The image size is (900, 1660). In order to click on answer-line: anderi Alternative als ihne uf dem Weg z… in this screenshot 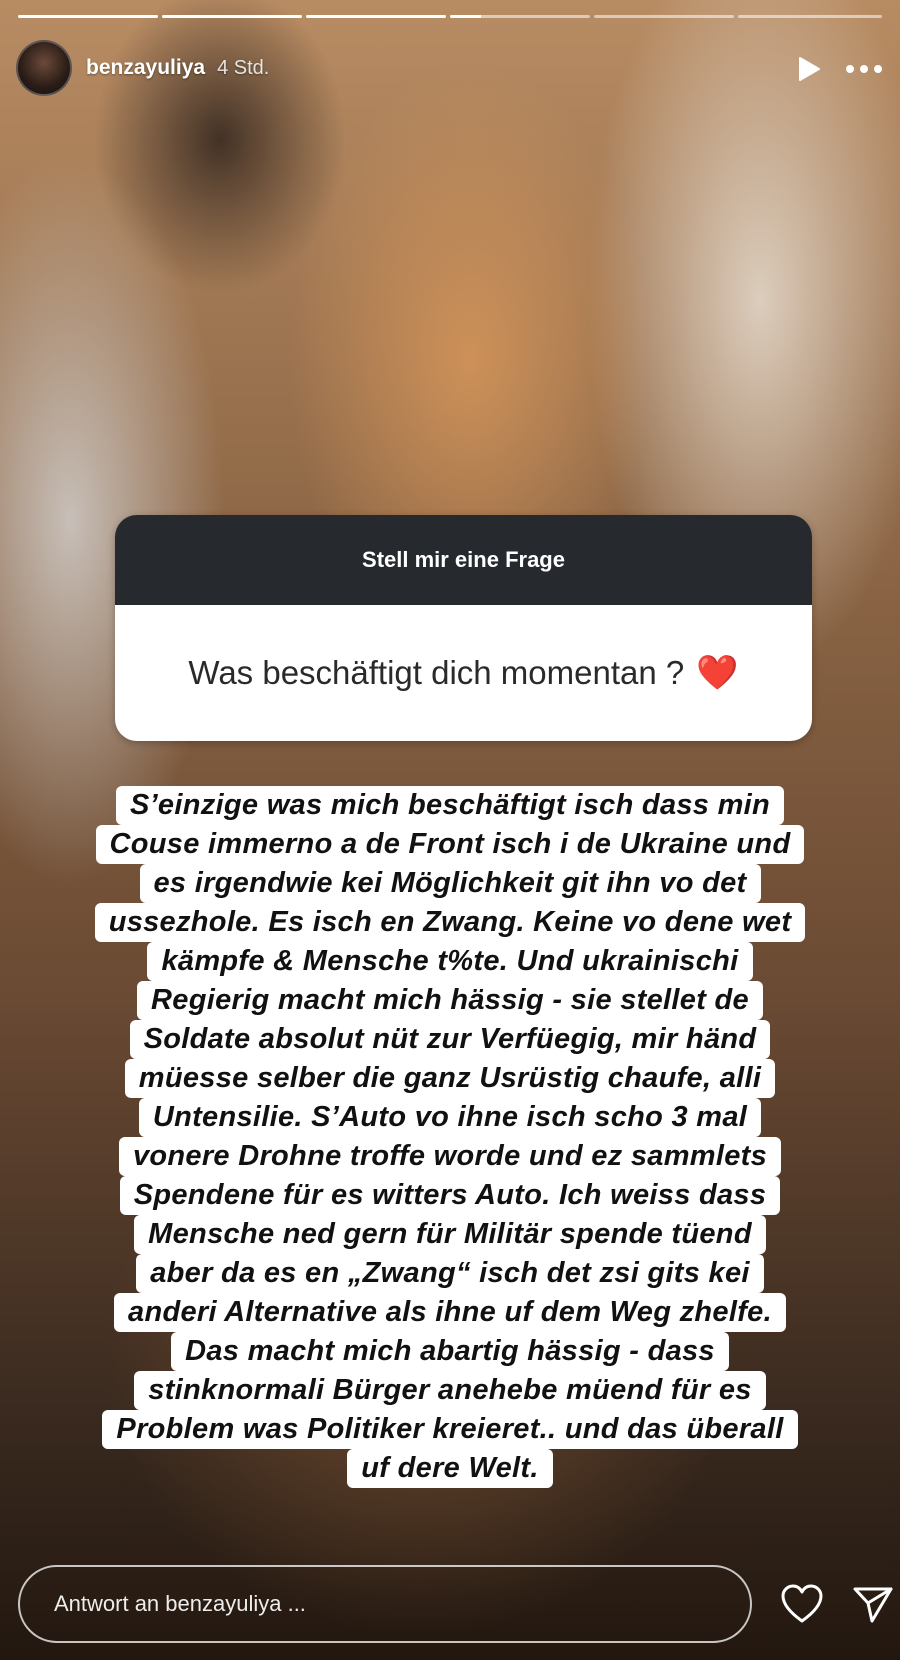, I will do `click(450, 1312)`.